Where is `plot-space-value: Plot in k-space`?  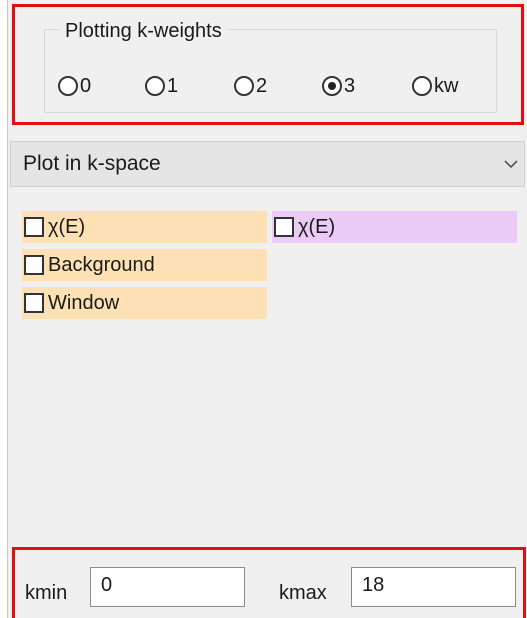
plot-space-value: Plot in k-space is located at coordinates (92, 163).